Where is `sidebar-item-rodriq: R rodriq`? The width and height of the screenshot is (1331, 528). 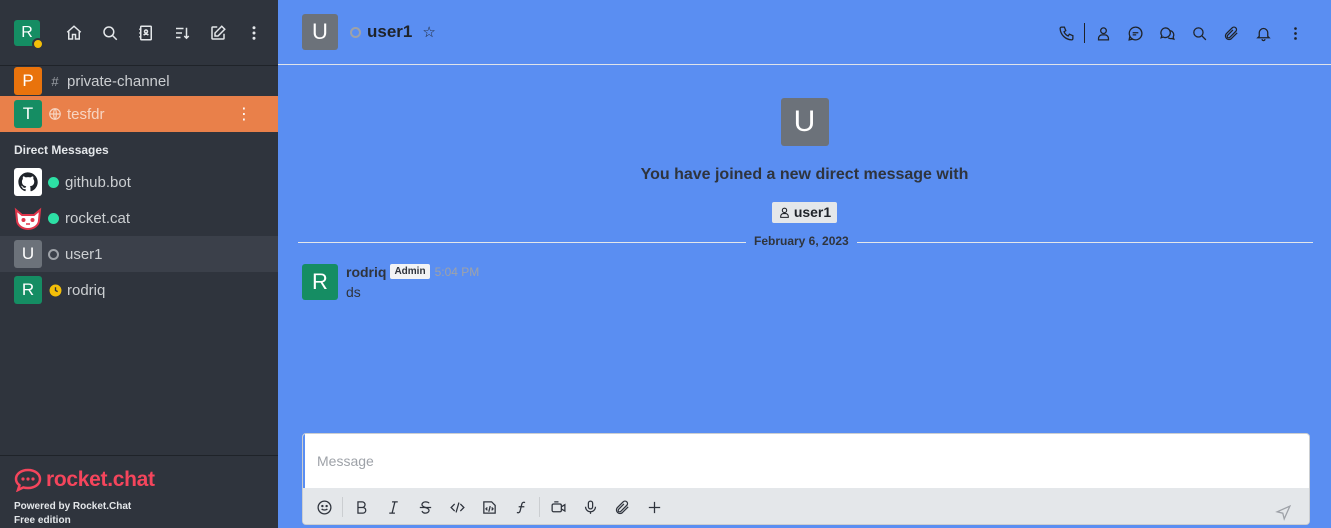 sidebar-item-rodriq: R rodriq is located at coordinates (139, 290).